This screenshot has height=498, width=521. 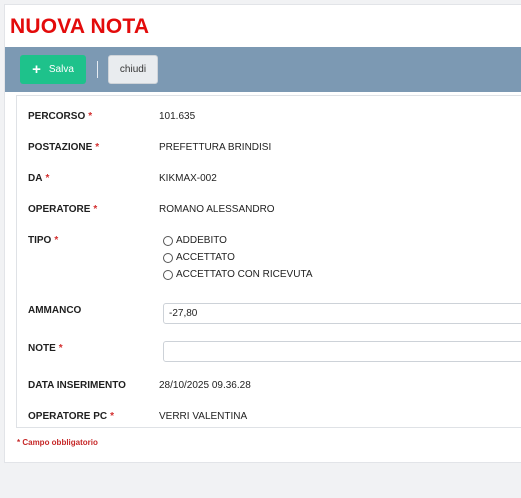 I want to click on toolbar-separator, so click(x=97, y=69).